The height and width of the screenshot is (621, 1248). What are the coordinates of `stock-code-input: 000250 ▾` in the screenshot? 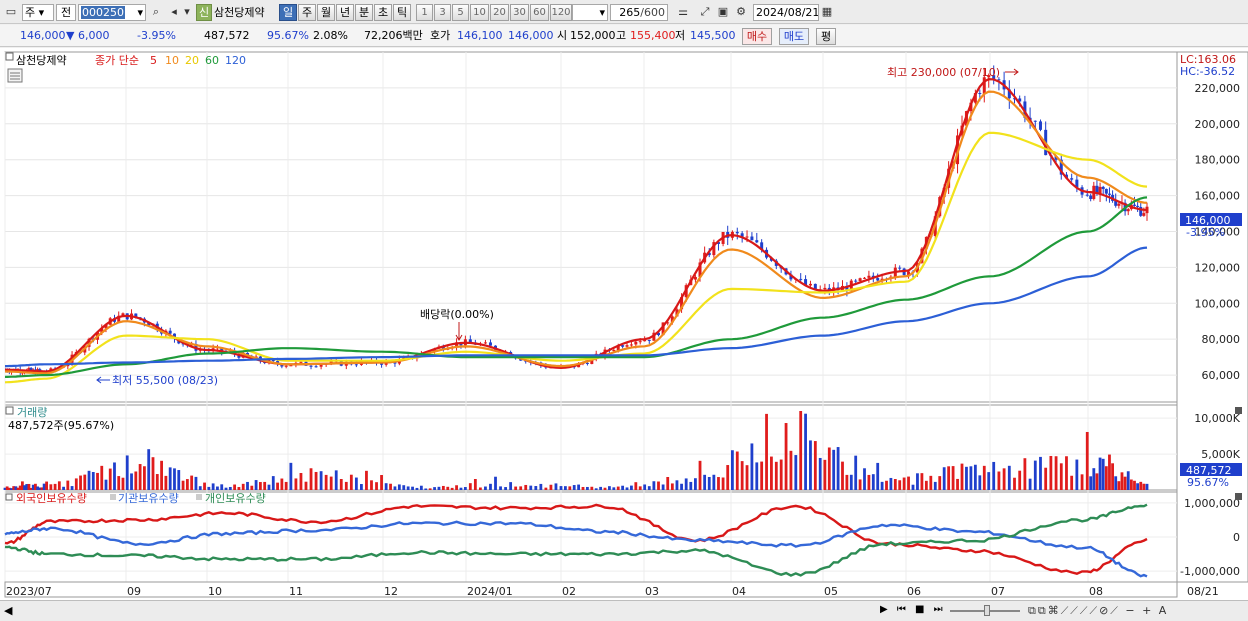 It's located at (112, 12).